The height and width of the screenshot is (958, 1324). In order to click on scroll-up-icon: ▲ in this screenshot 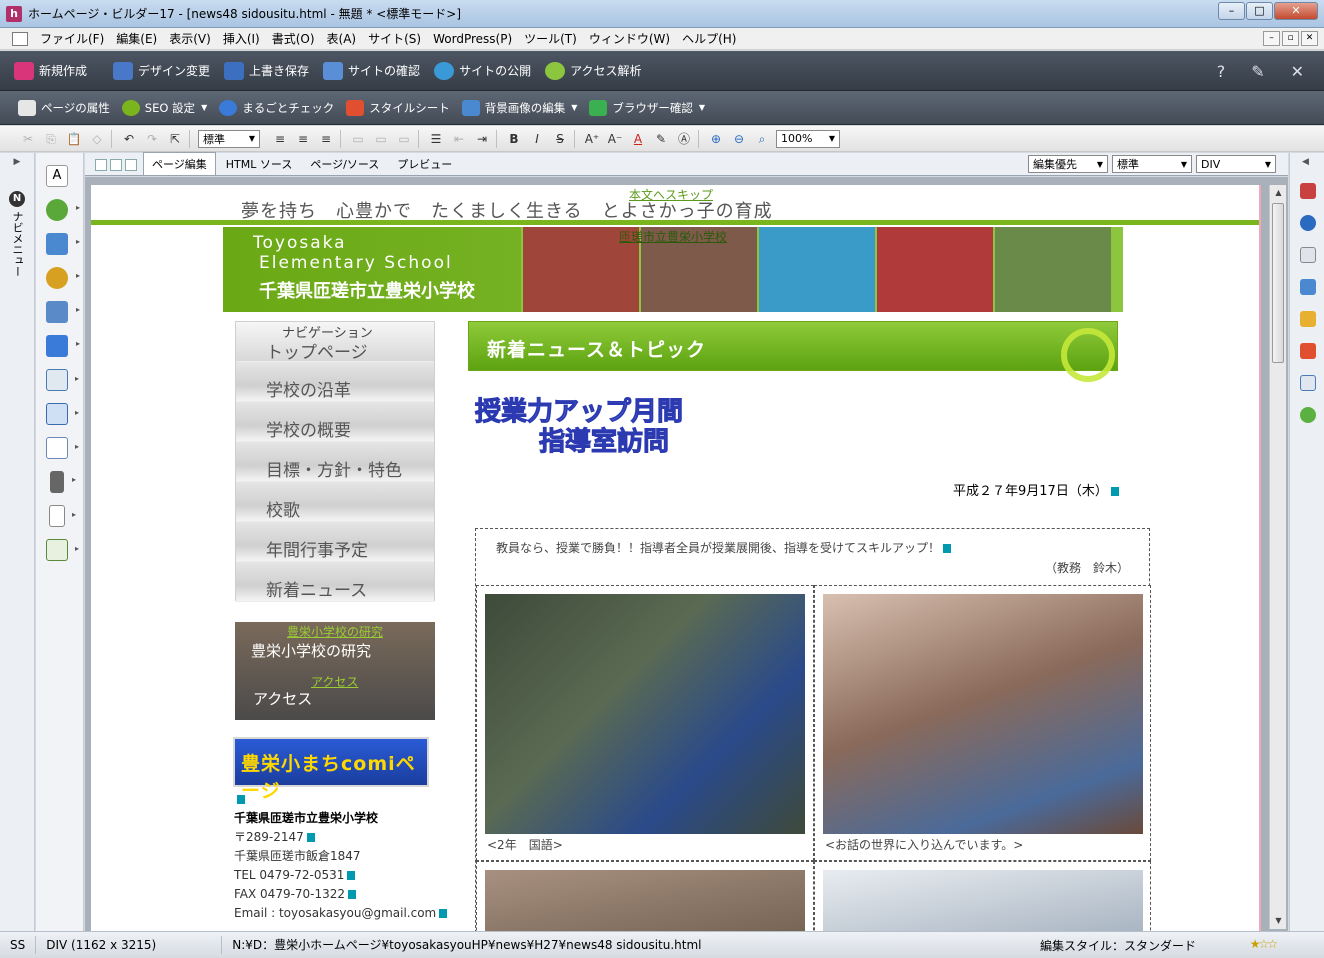, I will do `click(1278, 193)`.